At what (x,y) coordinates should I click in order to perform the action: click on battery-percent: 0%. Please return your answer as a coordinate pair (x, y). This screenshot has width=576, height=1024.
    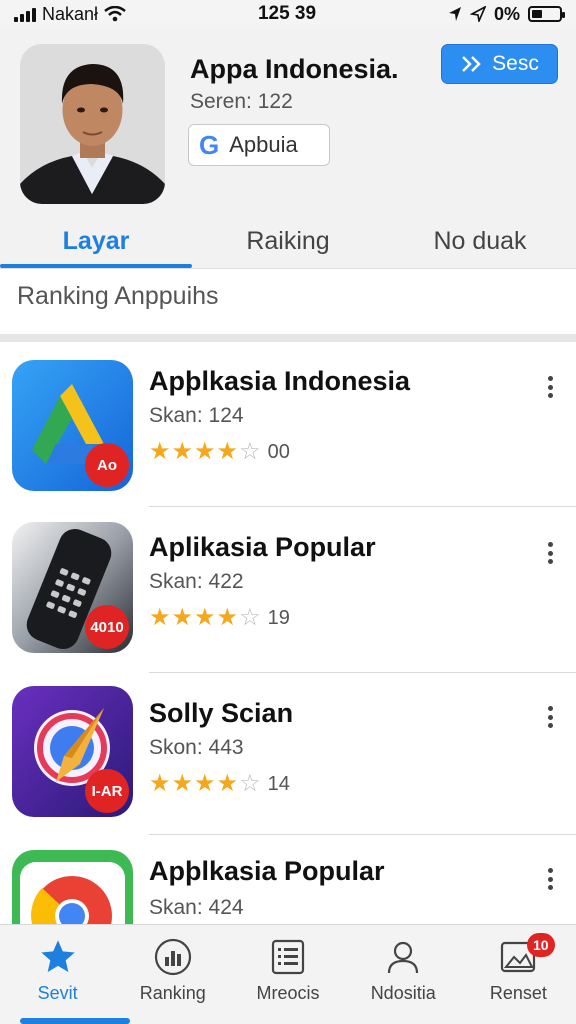
    Looking at the image, I should click on (506, 13).